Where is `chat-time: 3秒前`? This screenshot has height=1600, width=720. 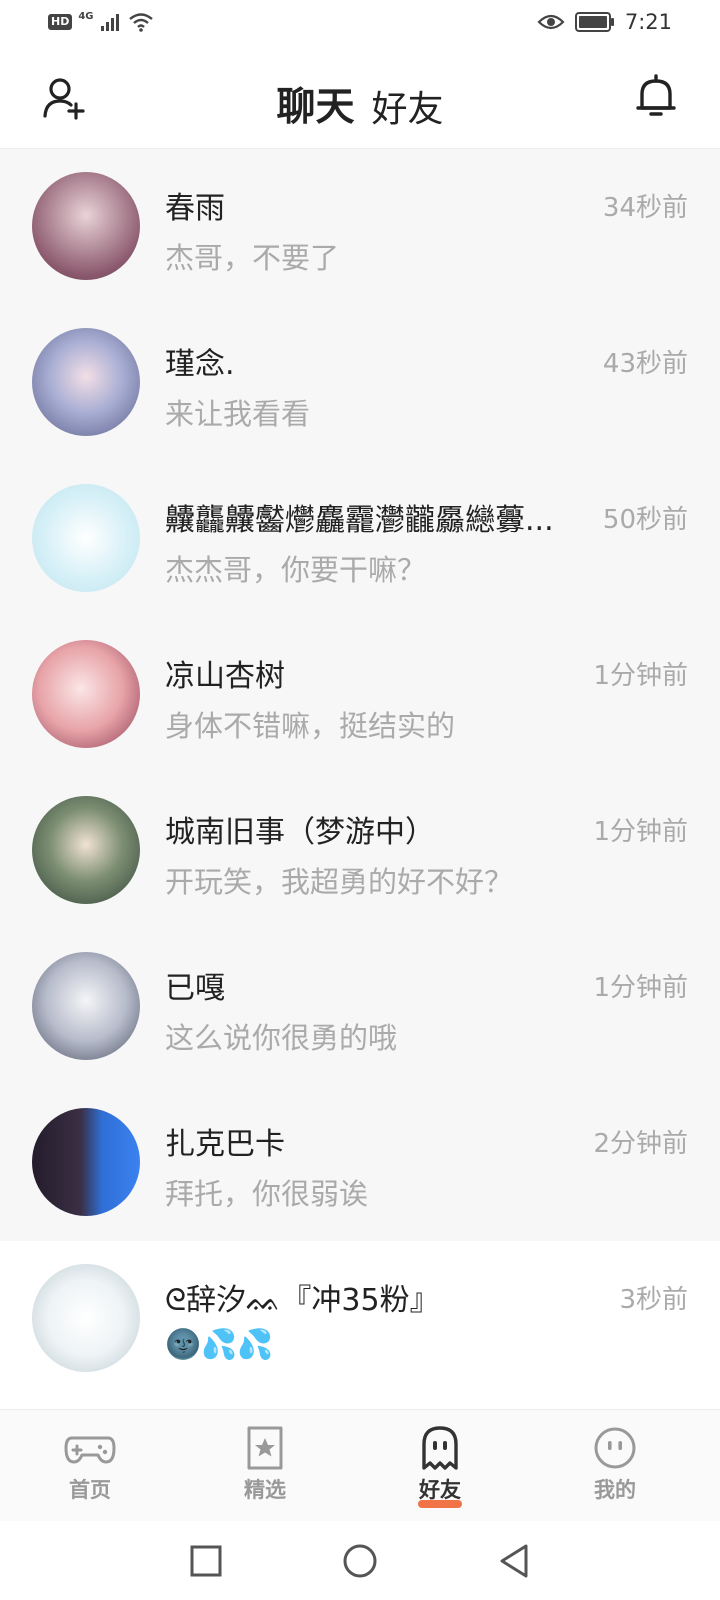
chat-time: 3秒前 is located at coordinates (653, 1300).